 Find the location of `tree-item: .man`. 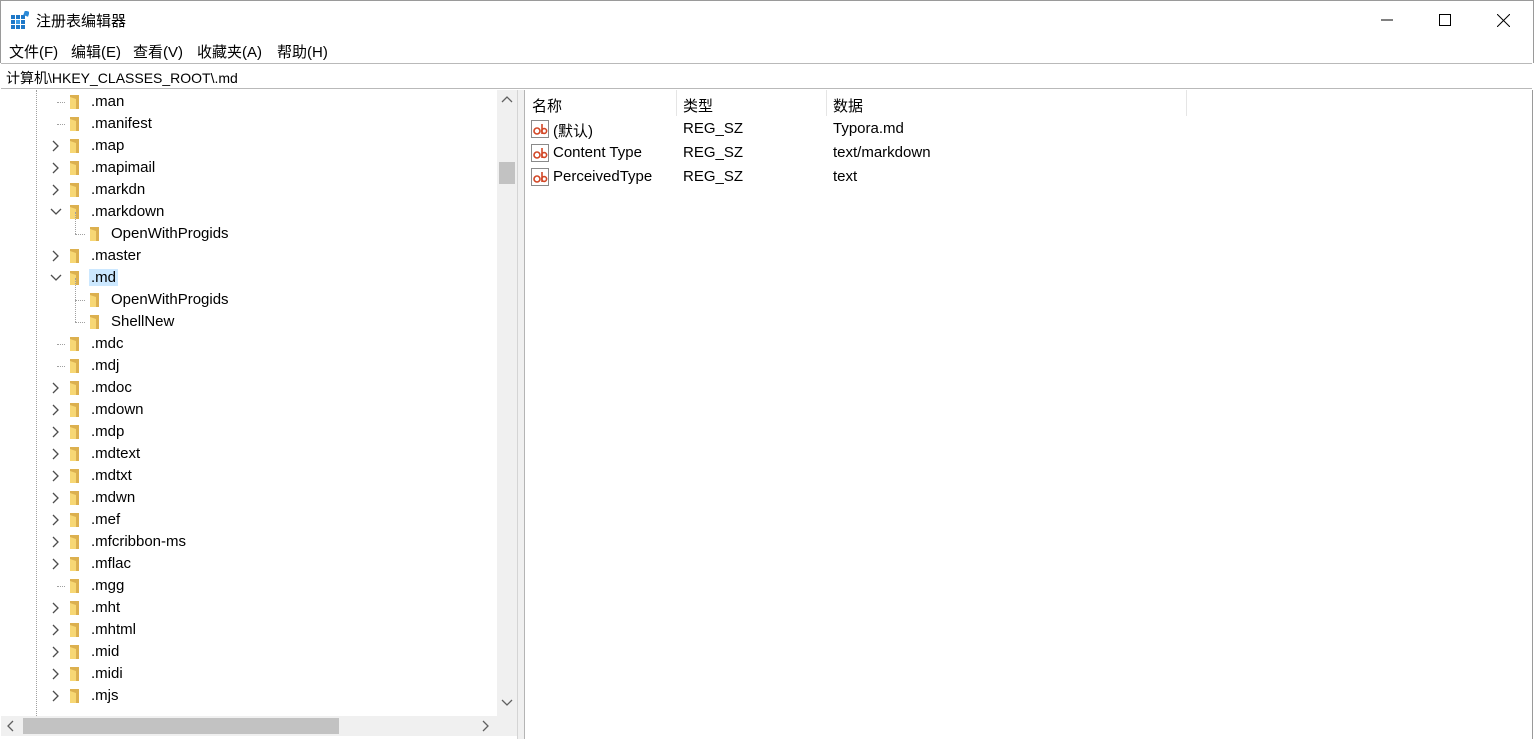

tree-item: .man is located at coordinates (249, 102).